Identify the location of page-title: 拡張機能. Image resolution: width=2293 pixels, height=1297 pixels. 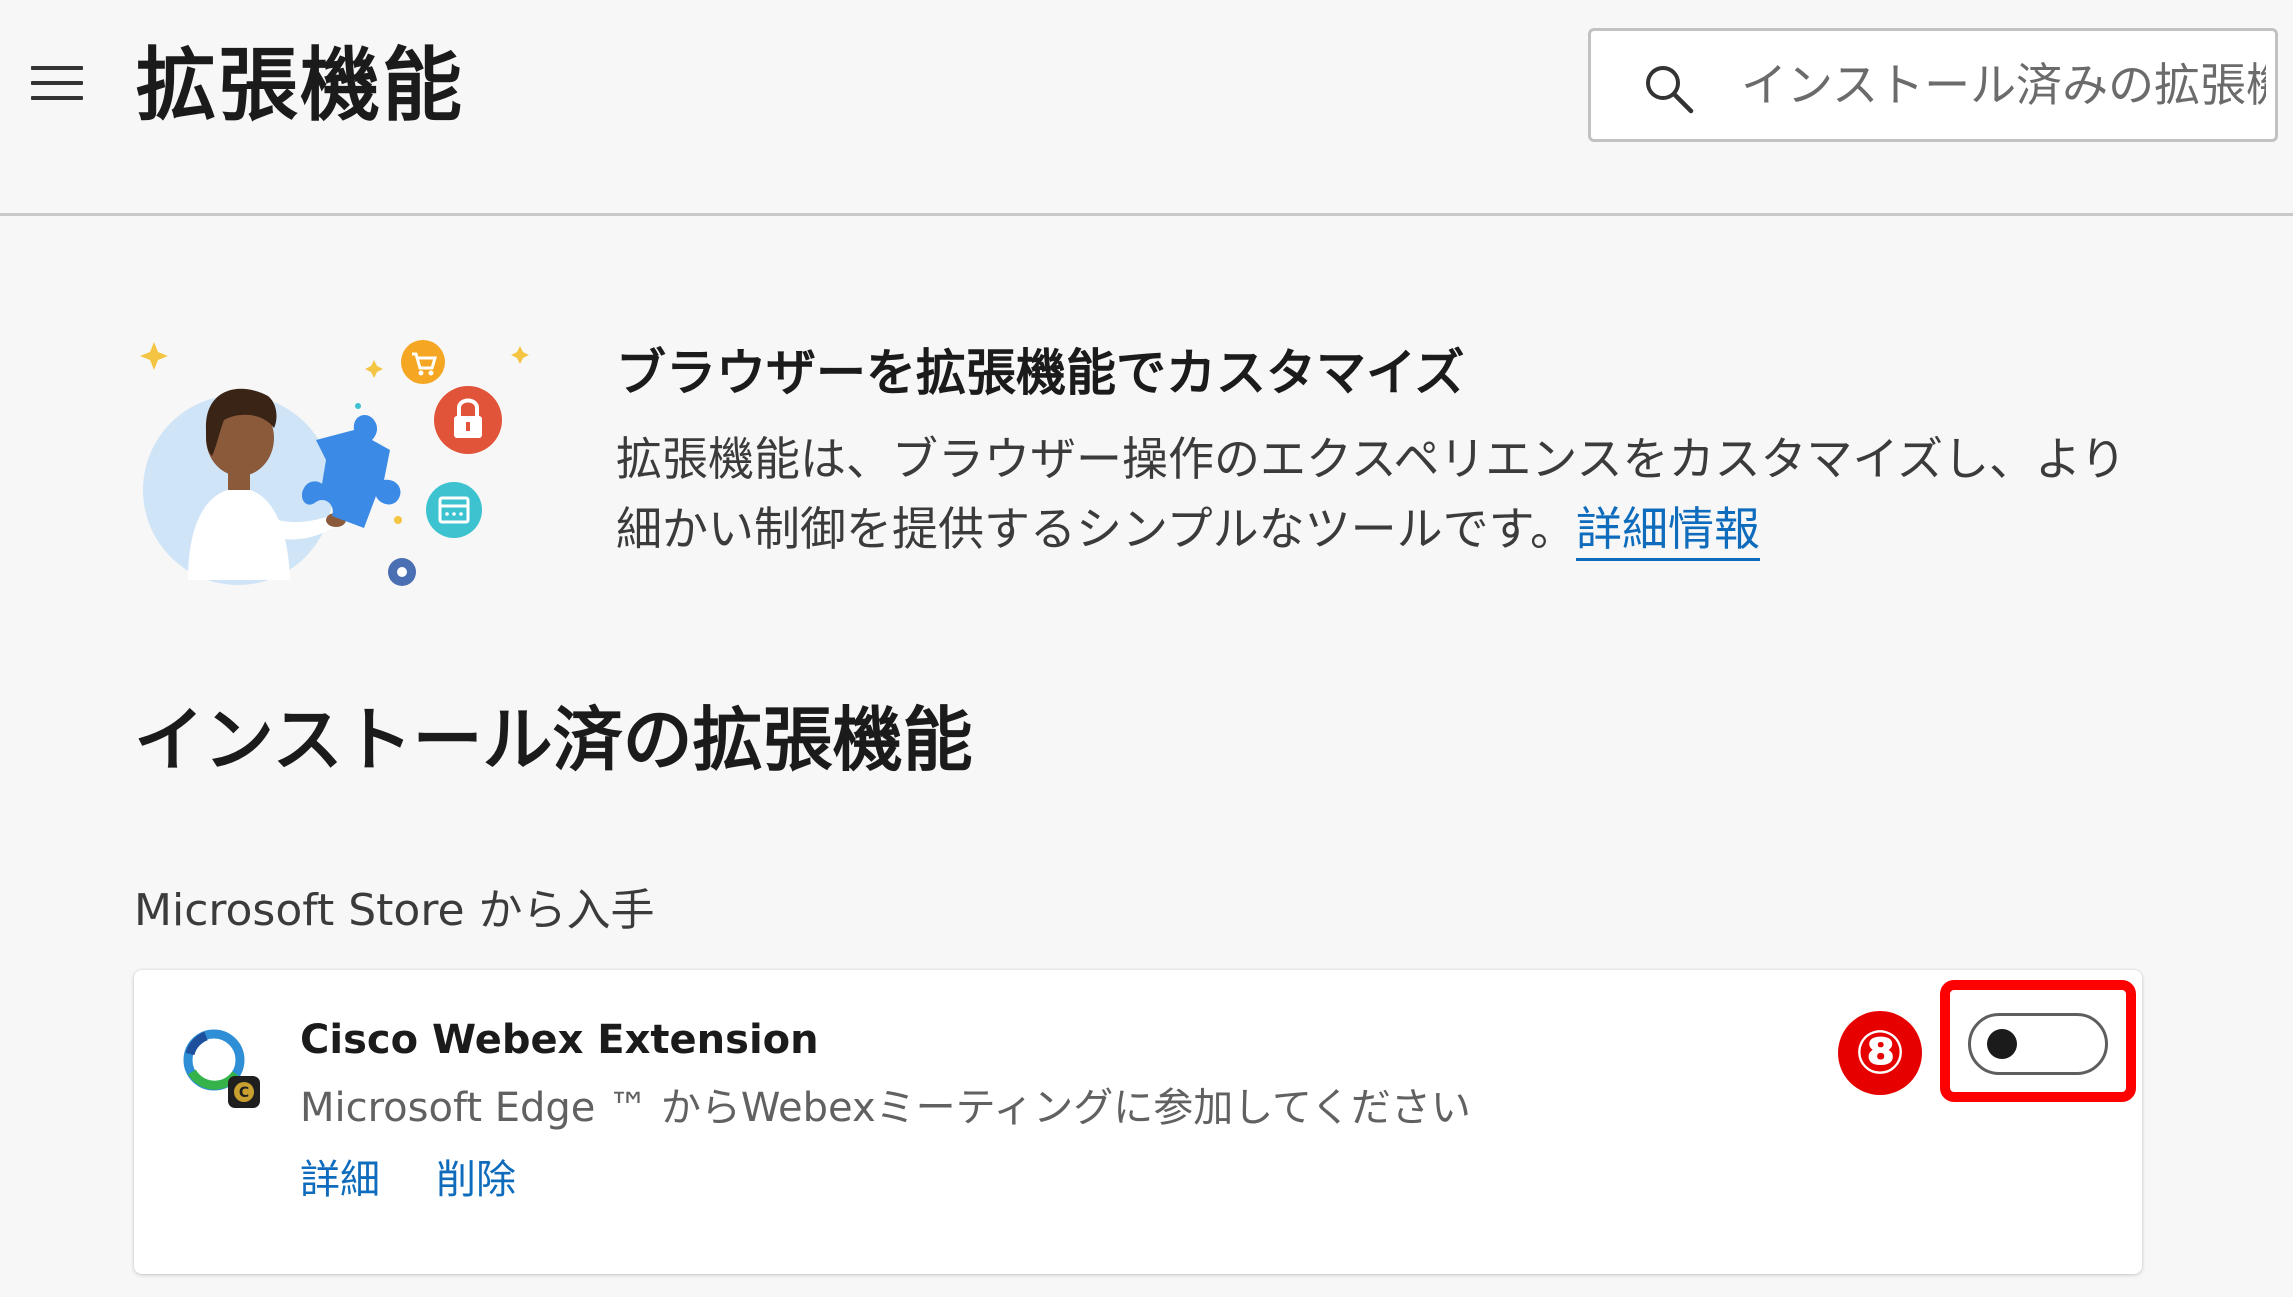
(300, 85).